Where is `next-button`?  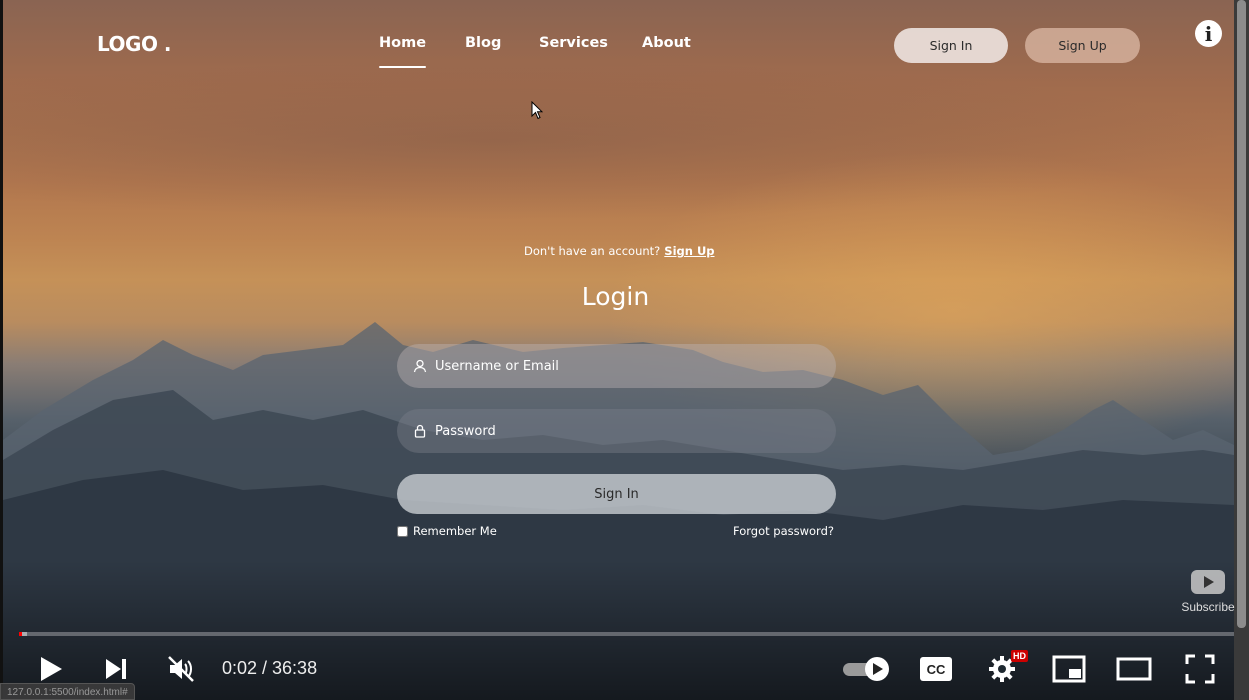 next-button is located at coordinates (116, 669).